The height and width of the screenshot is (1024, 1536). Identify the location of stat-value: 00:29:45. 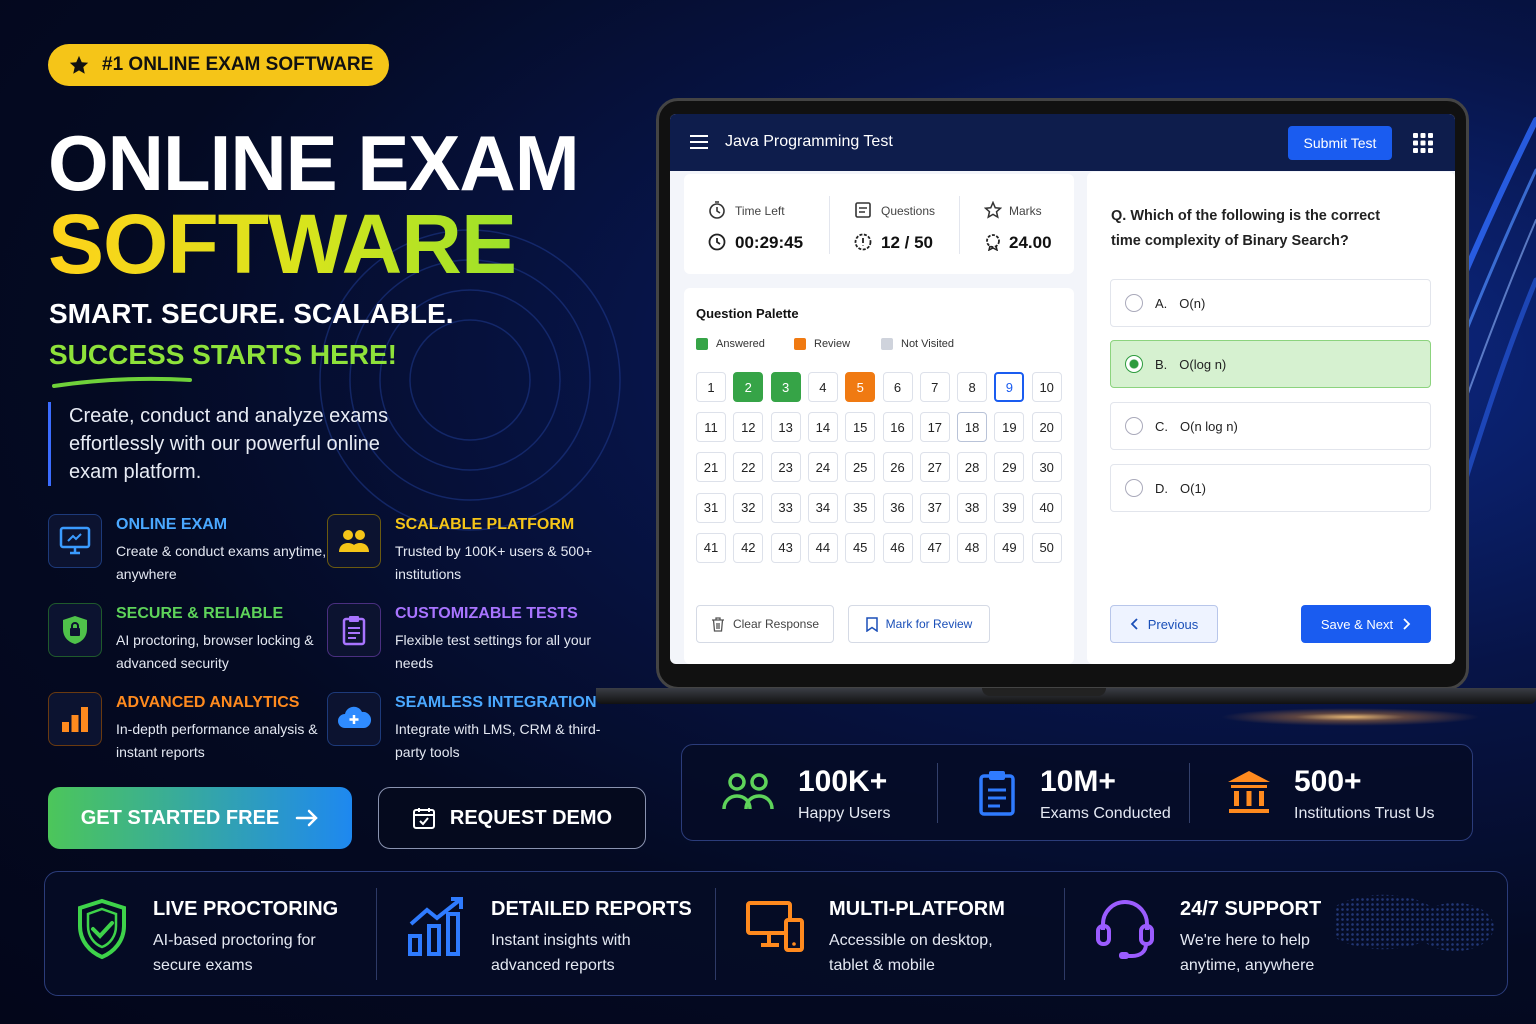
(769, 242).